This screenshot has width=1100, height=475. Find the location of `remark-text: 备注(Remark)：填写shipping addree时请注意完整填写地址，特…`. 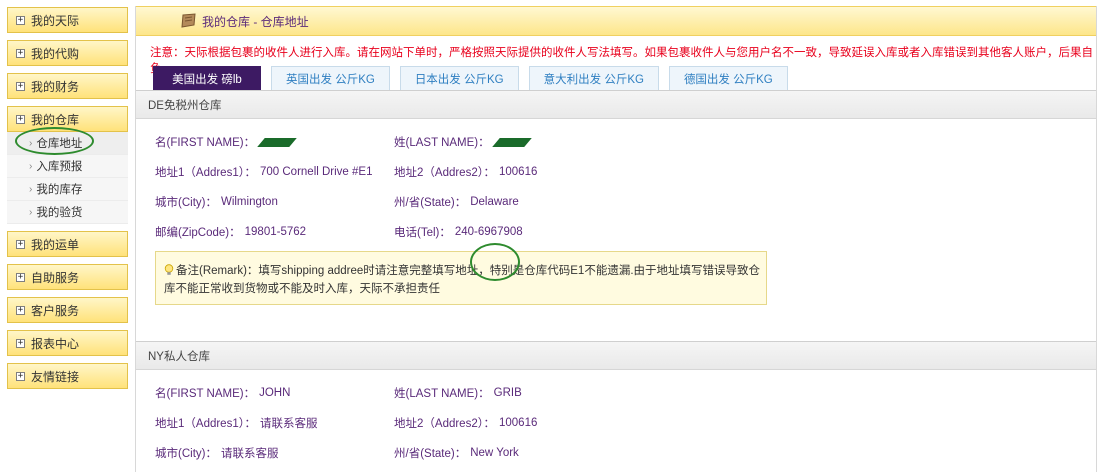

remark-text: 备注(Remark)：填写shipping addree时请注意完整填写地址，特… is located at coordinates (462, 280).